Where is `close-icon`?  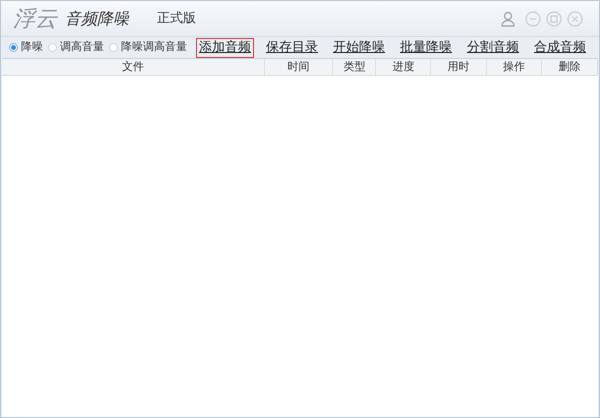
close-icon is located at coordinates (575, 18).